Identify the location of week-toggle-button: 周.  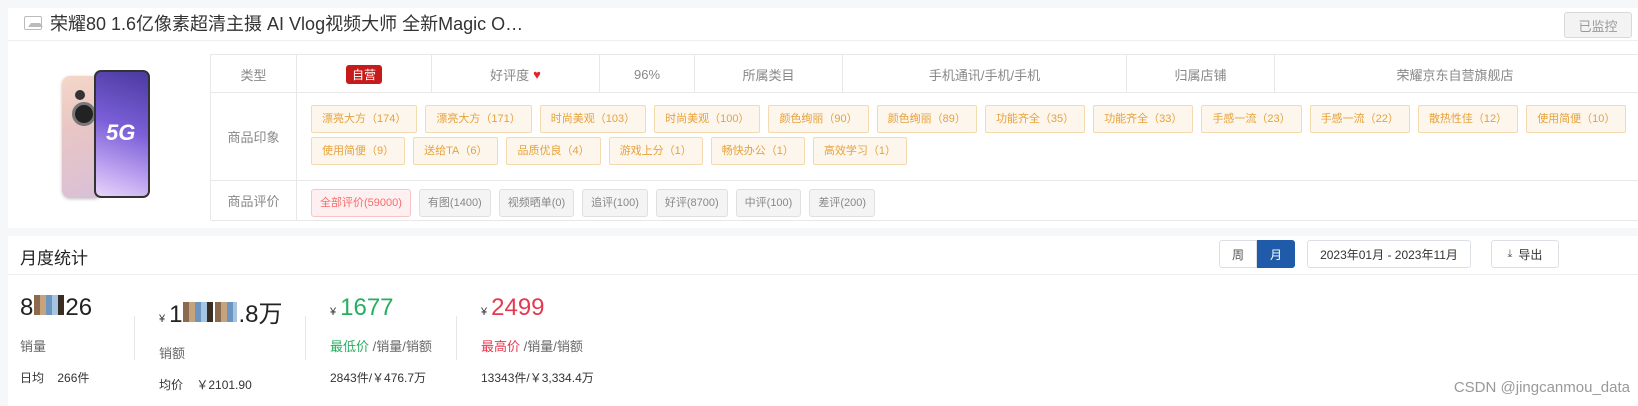
(1238, 254).